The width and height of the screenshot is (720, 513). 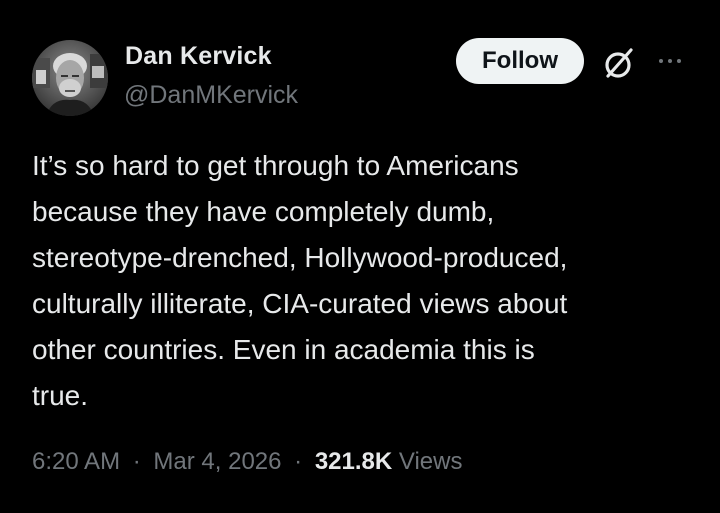 I want to click on more-options-icon, so click(x=670, y=61).